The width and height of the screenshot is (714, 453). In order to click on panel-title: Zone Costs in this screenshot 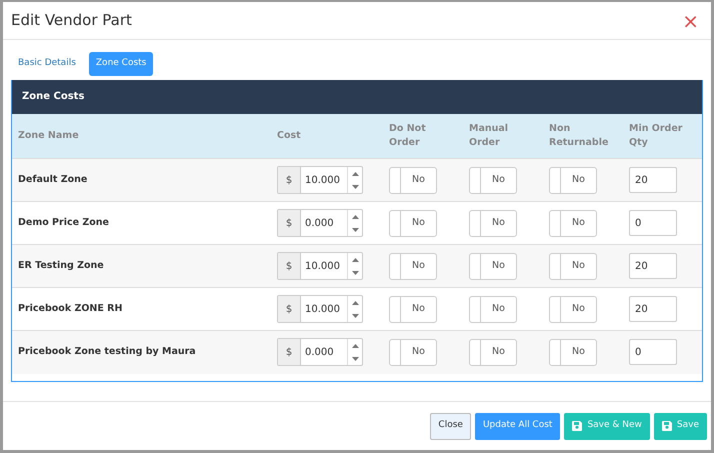, I will do `click(53, 97)`.